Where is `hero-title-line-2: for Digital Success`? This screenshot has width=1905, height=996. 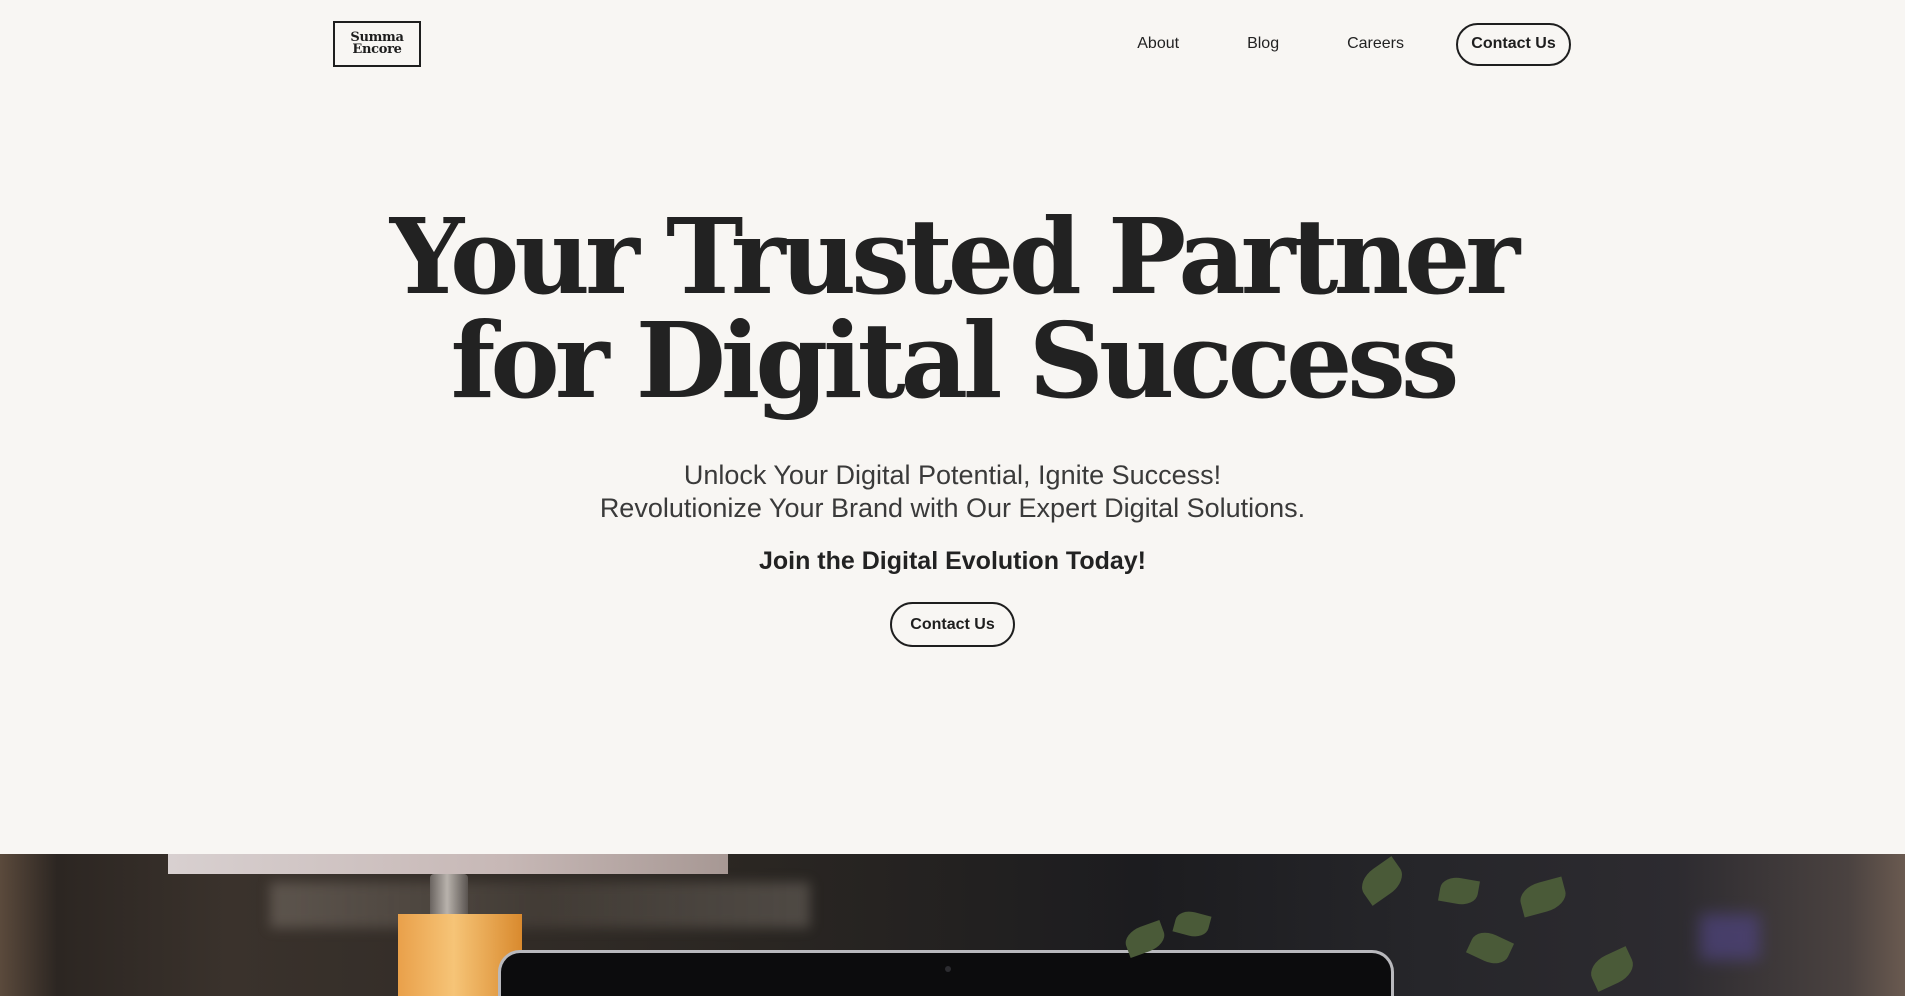 hero-title-line-2: for Digital Success is located at coordinates (955, 360).